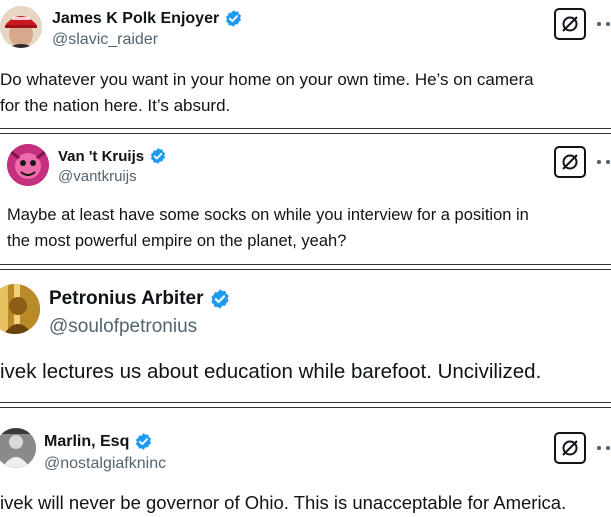 This screenshot has height=517, width=611. What do you see at coordinates (126, 299) in the screenshot?
I see `display-name: Petronius Arbiter` at bounding box center [126, 299].